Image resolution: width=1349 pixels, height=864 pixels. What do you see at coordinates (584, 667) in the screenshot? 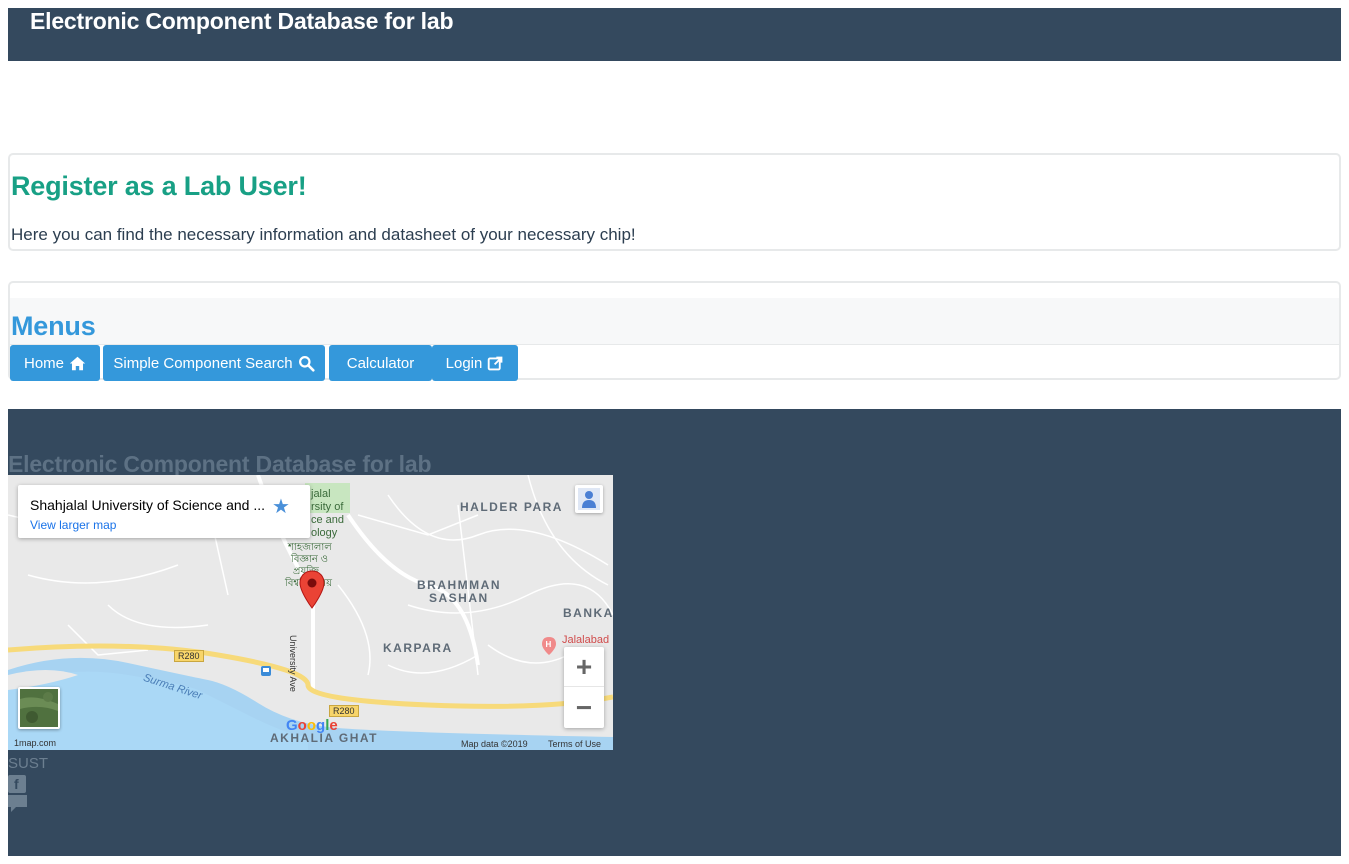
I see `zoom-in-button: +` at bounding box center [584, 667].